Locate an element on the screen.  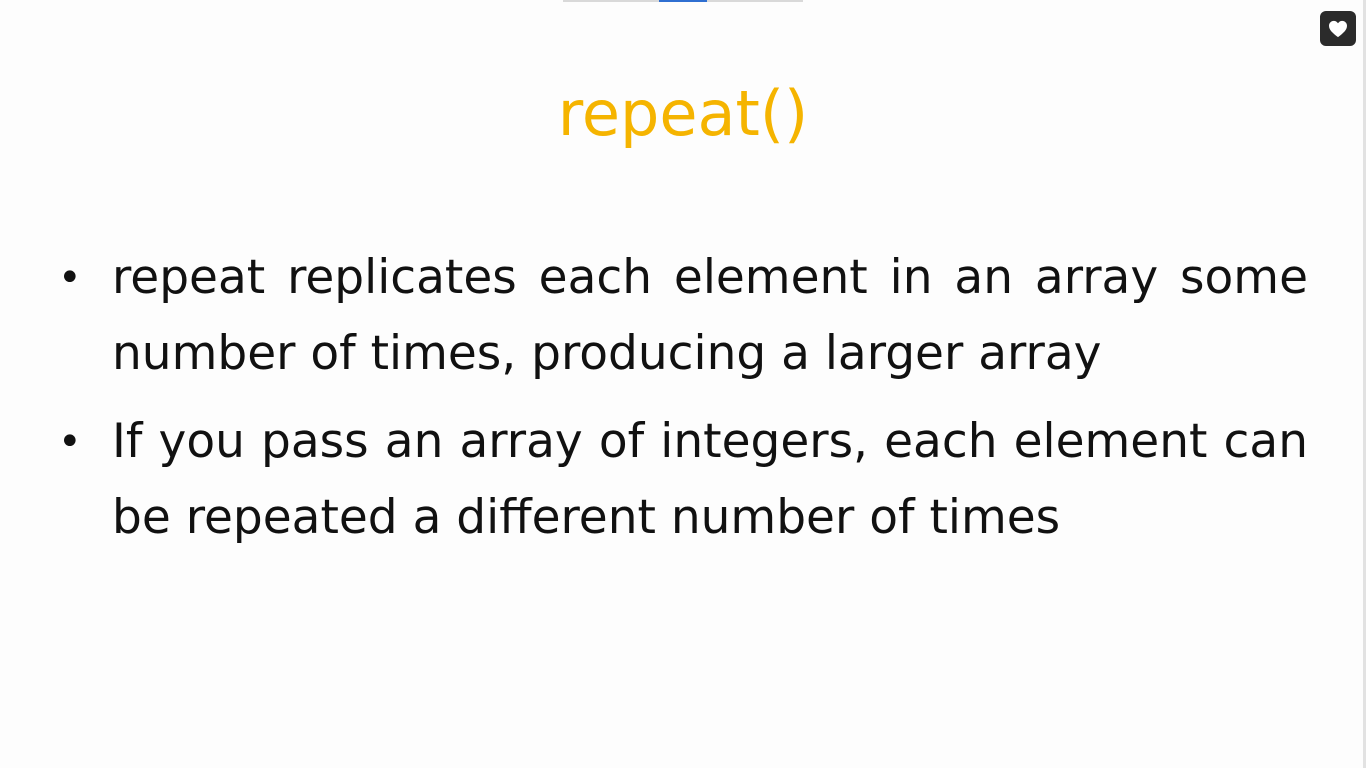
top-progress-bar is located at coordinates (683, 1).